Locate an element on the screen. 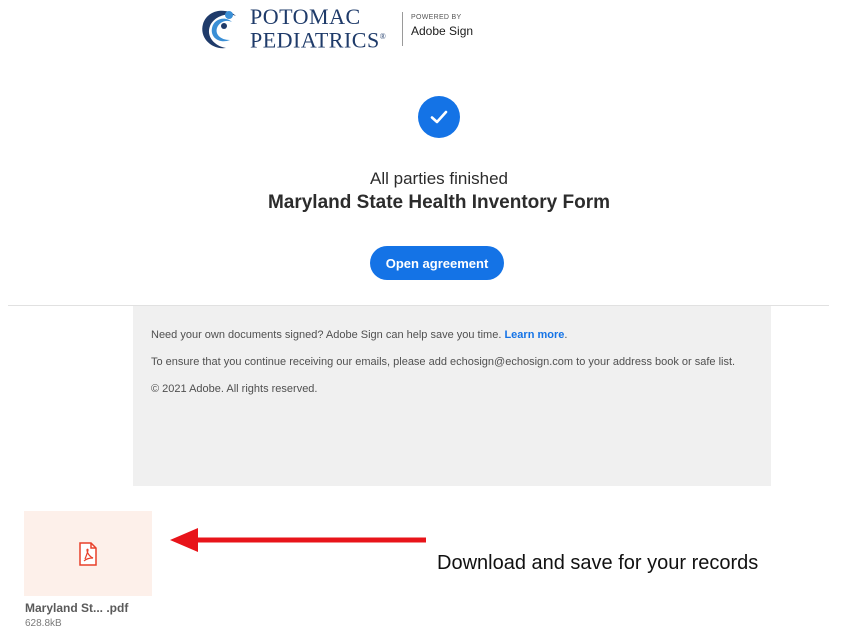  status-text: All parties finished is located at coordinates (439, 178).